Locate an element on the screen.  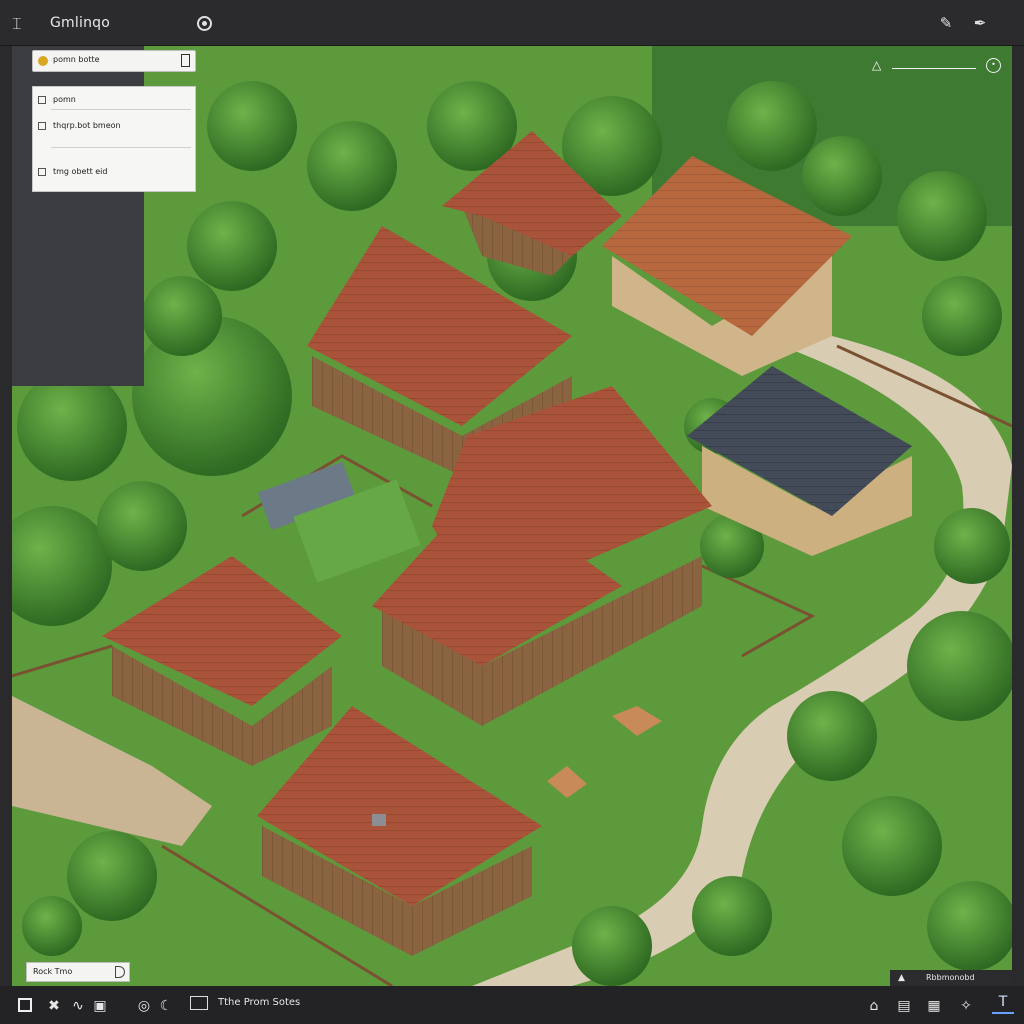
lasso-icon: ∿ is located at coordinates (78, 1006).